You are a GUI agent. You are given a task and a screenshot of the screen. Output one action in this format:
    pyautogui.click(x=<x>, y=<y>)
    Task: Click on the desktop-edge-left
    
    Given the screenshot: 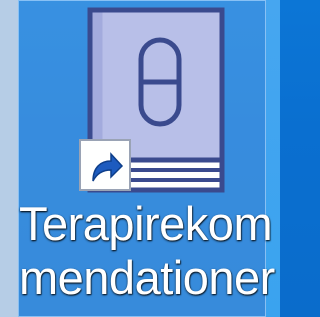 What is the action you would take?
    pyautogui.click(x=9, y=158)
    